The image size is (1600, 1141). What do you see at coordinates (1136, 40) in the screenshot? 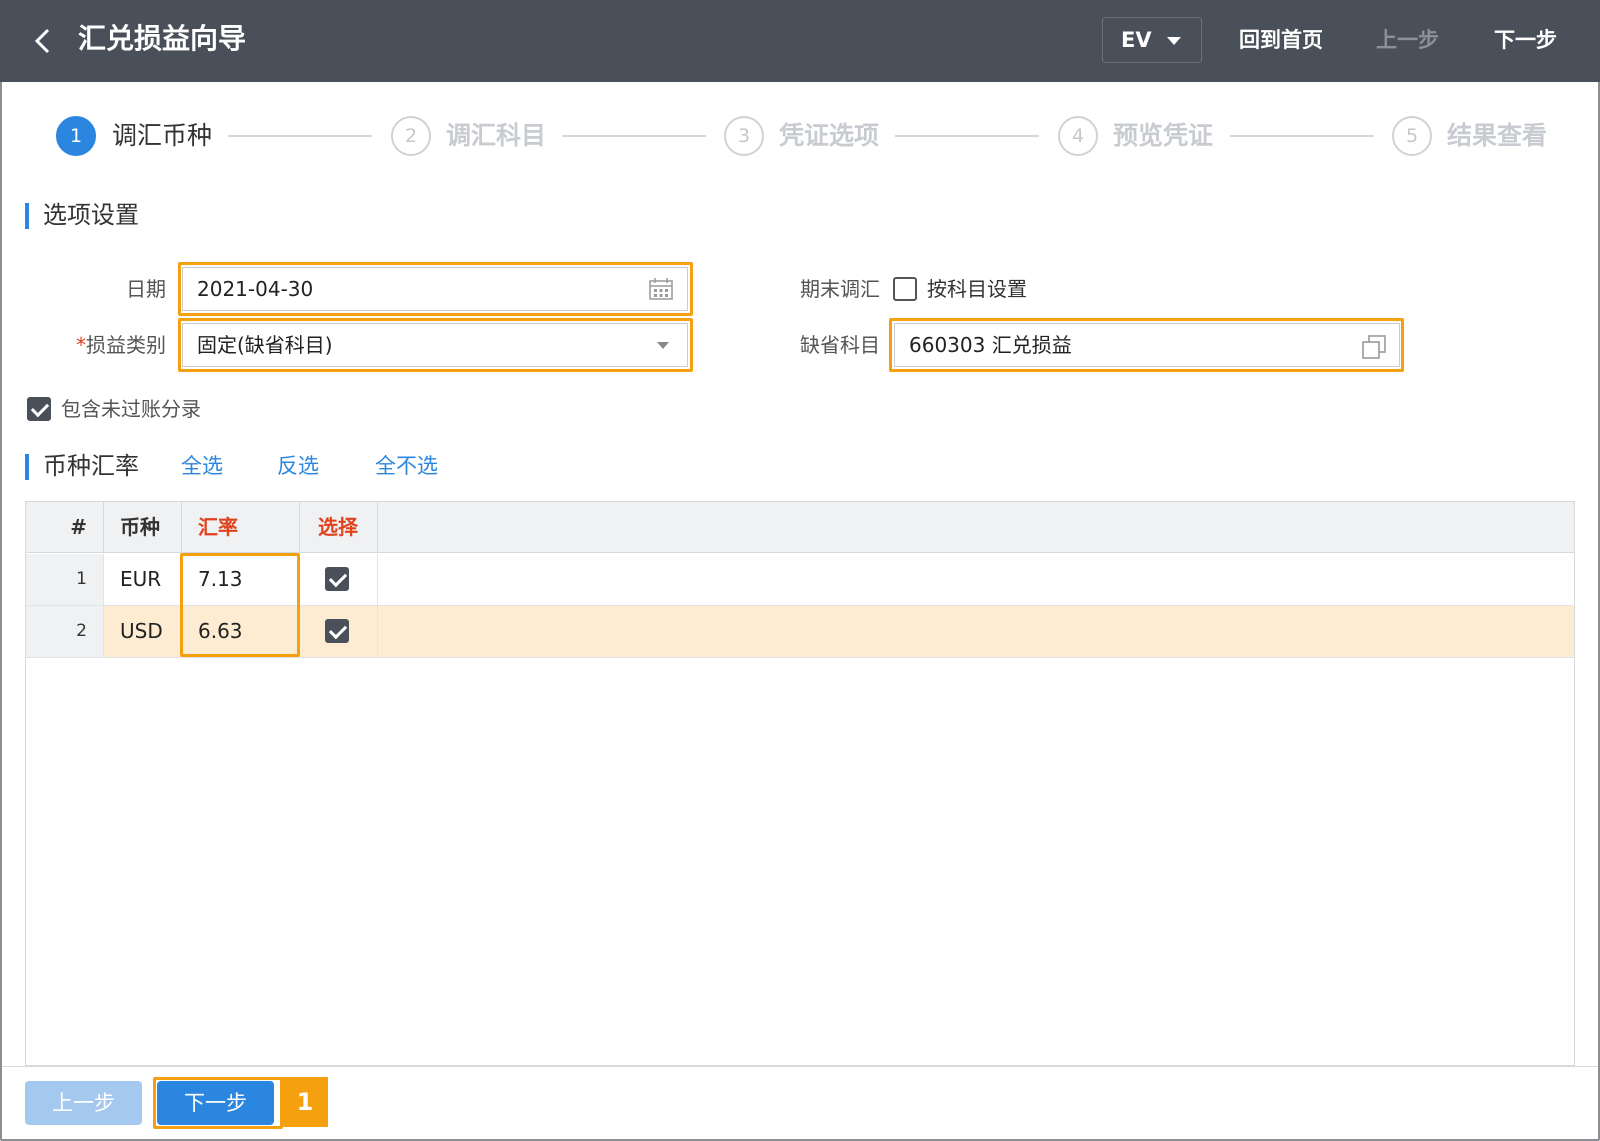
I see `org-select-value: EV` at bounding box center [1136, 40].